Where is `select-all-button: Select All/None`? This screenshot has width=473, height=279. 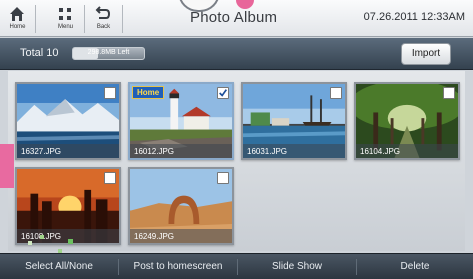
select-all-button: Select All/None is located at coordinates (59, 266).